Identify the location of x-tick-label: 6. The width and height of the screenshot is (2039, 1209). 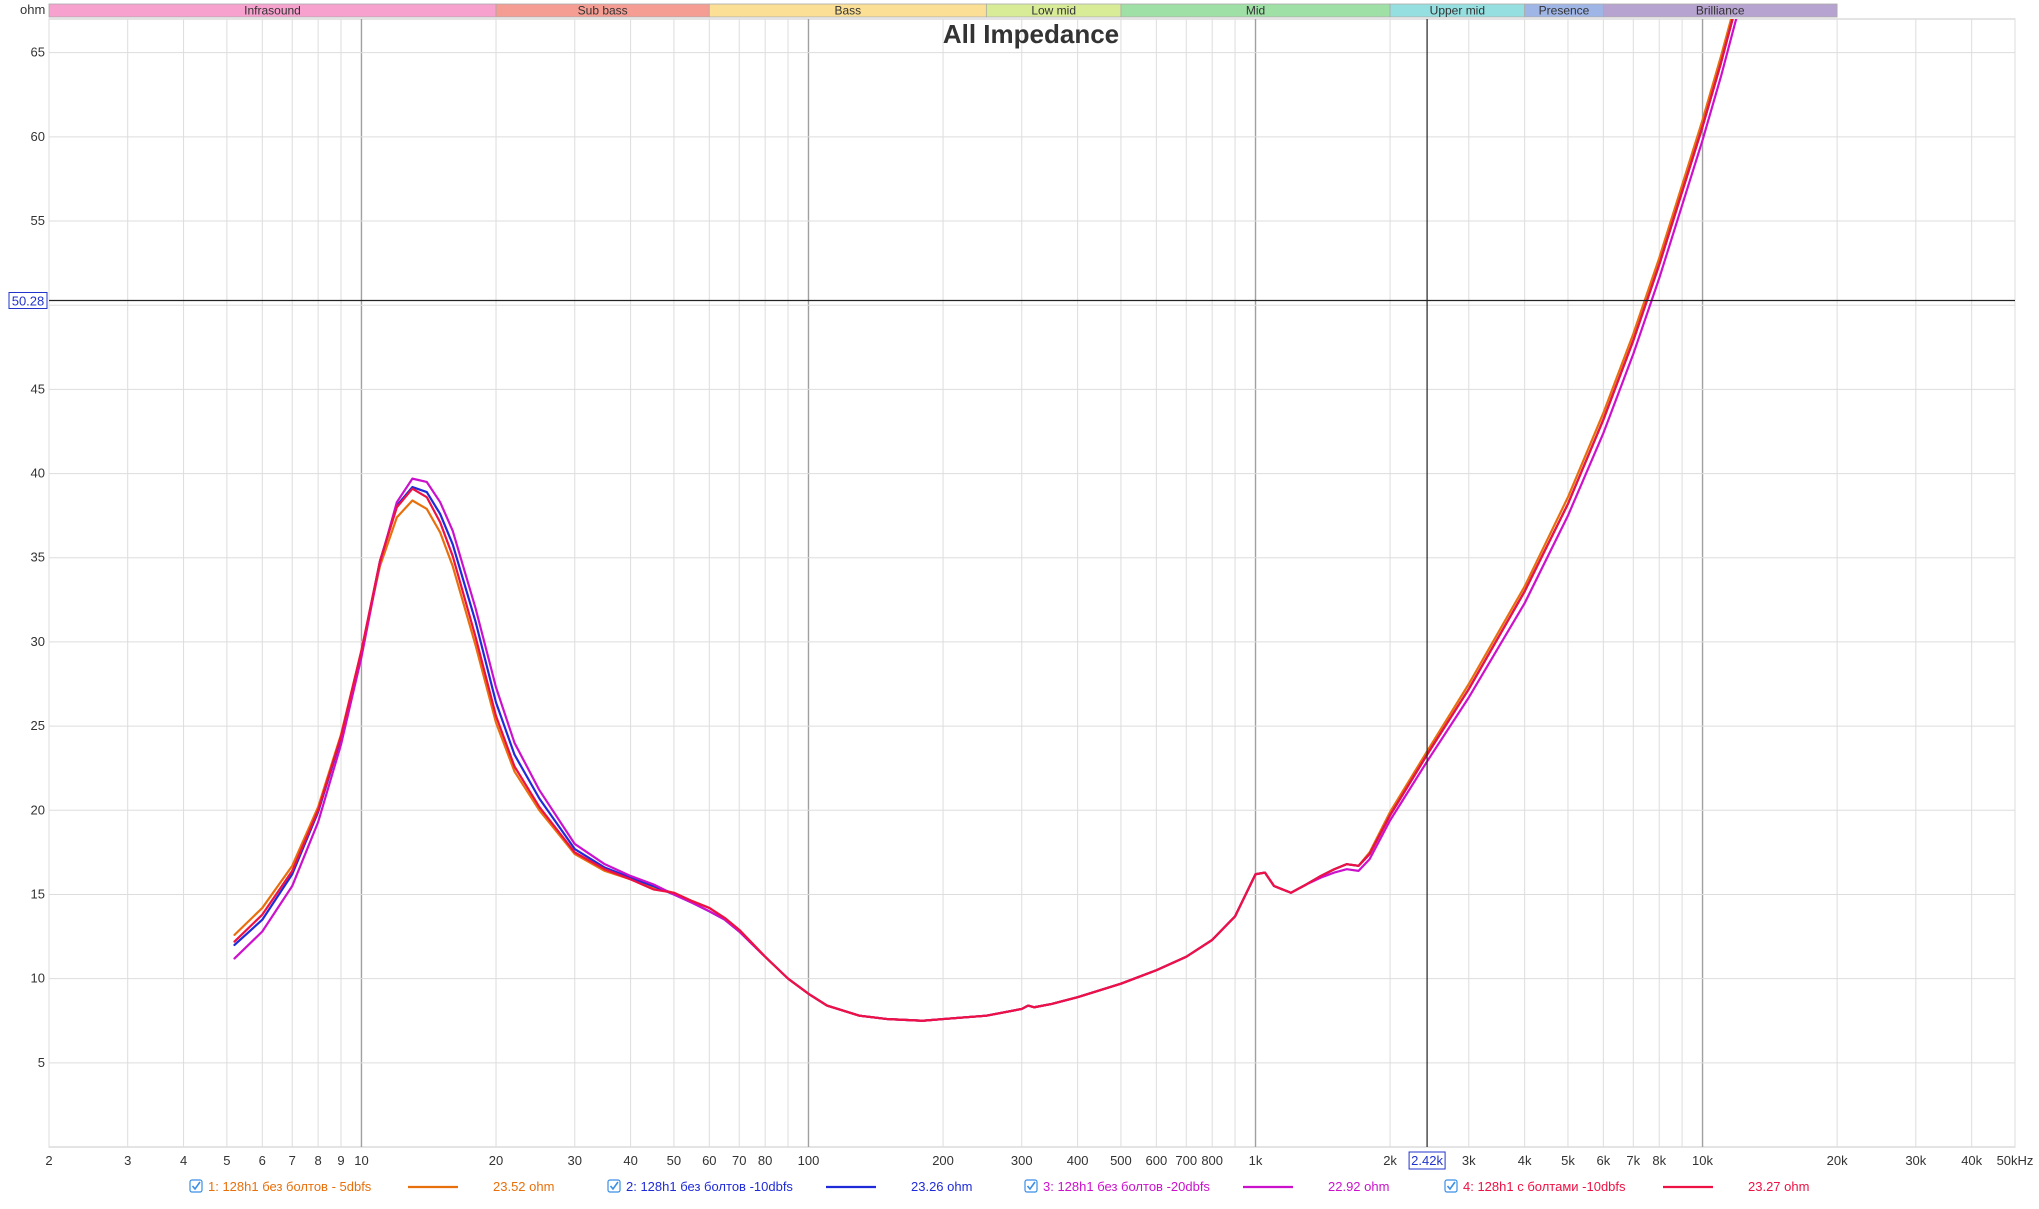
(262, 1160).